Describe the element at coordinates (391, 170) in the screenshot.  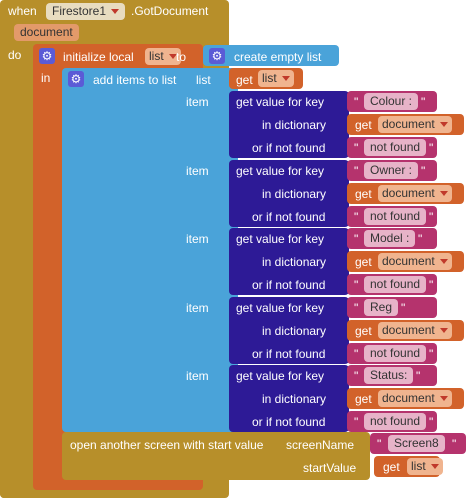
I see `key-text-value: Owner :` at that location.